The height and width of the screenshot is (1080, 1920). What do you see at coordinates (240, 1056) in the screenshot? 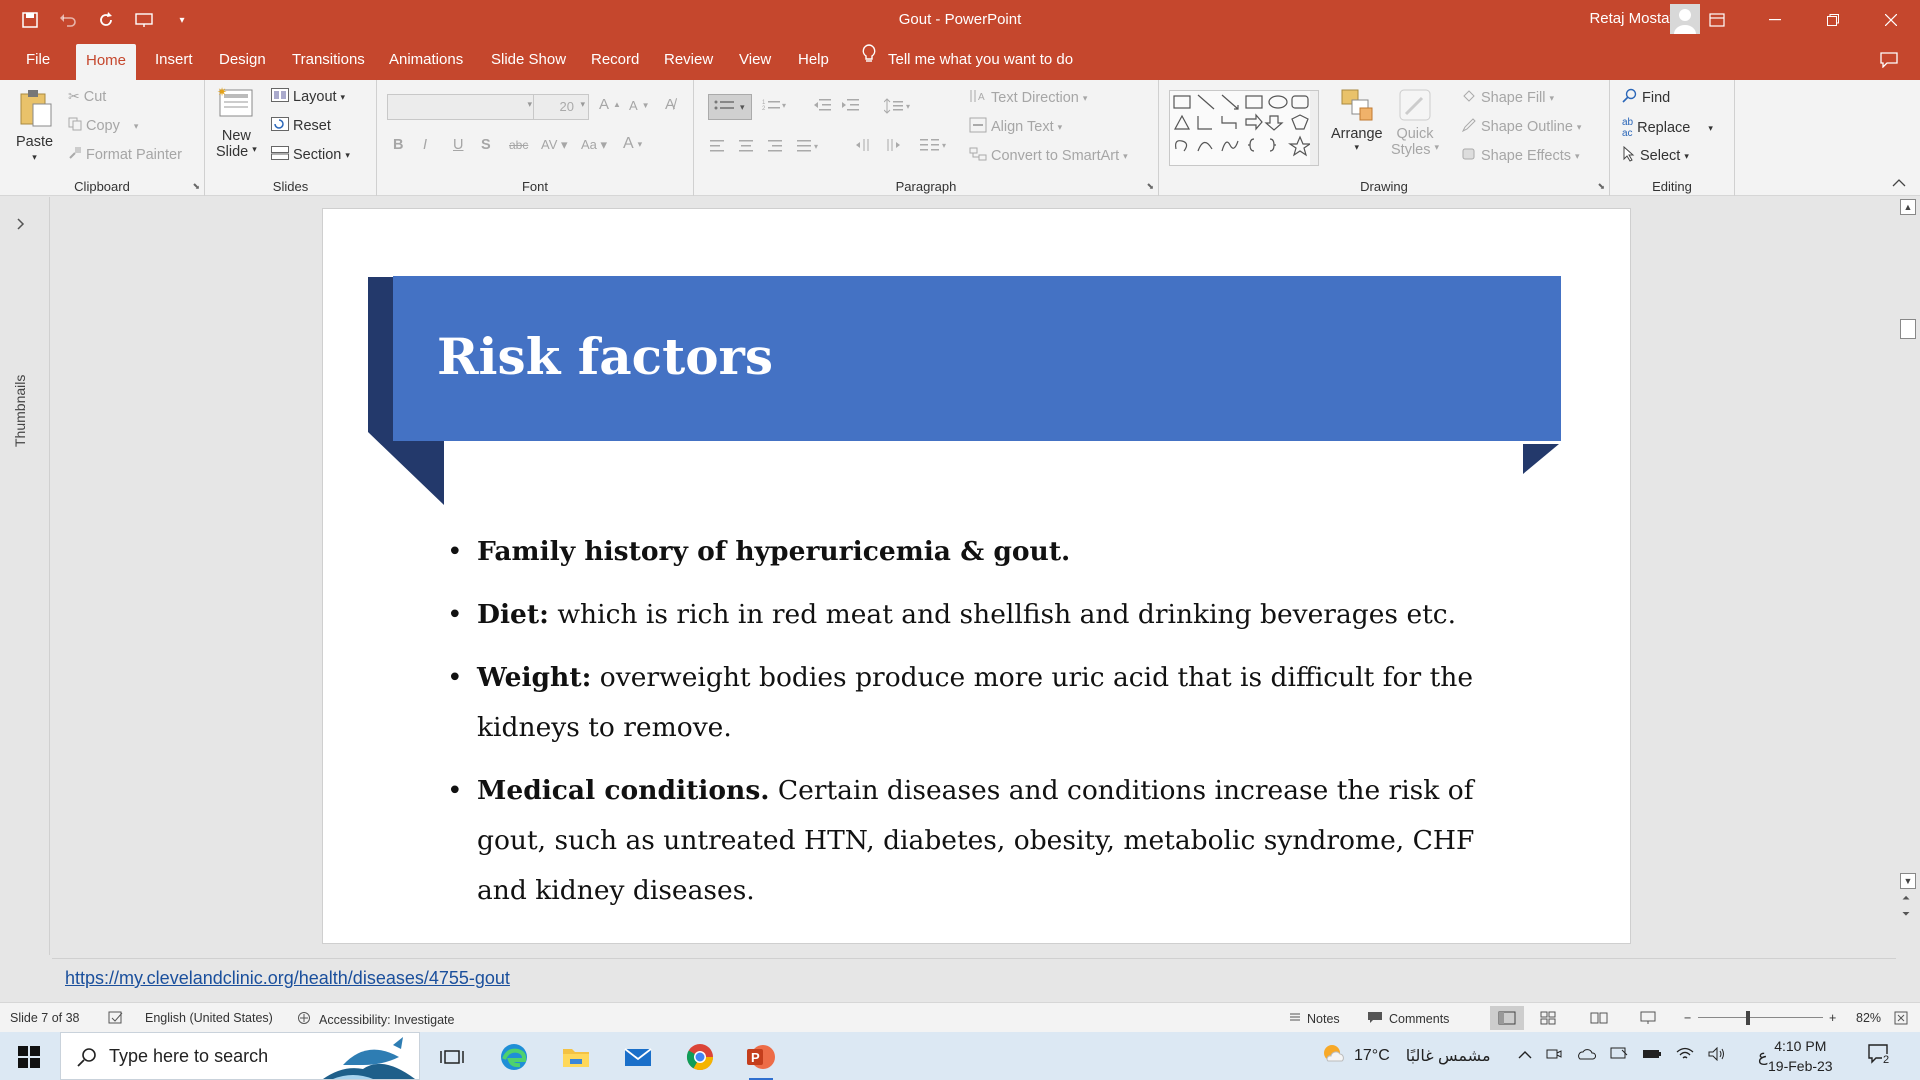
I see `taskbar-search: Type here to search` at bounding box center [240, 1056].